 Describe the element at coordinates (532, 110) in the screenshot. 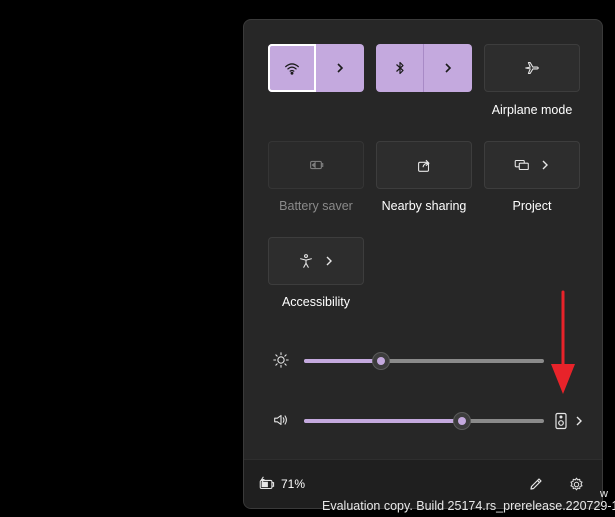

I see `airplane-mode-label: Airplane mode` at that location.